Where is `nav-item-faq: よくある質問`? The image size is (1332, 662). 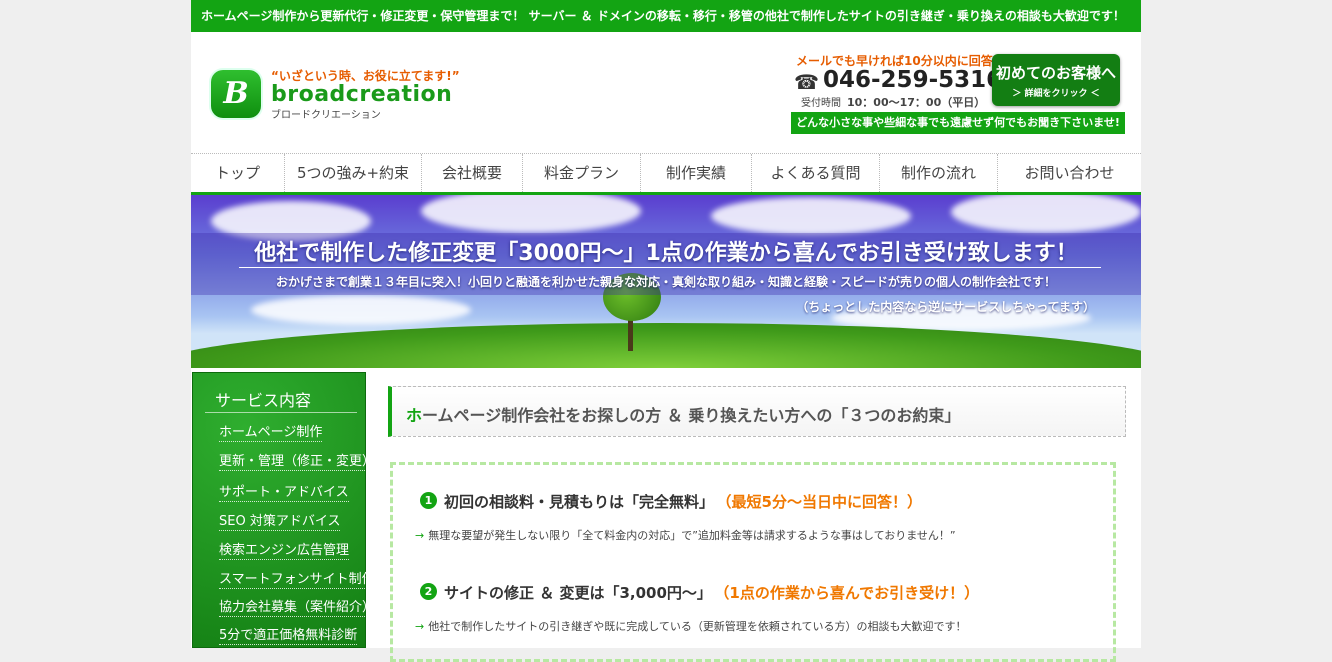 nav-item-faq: よくある質問 is located at coordinates (816, 173).